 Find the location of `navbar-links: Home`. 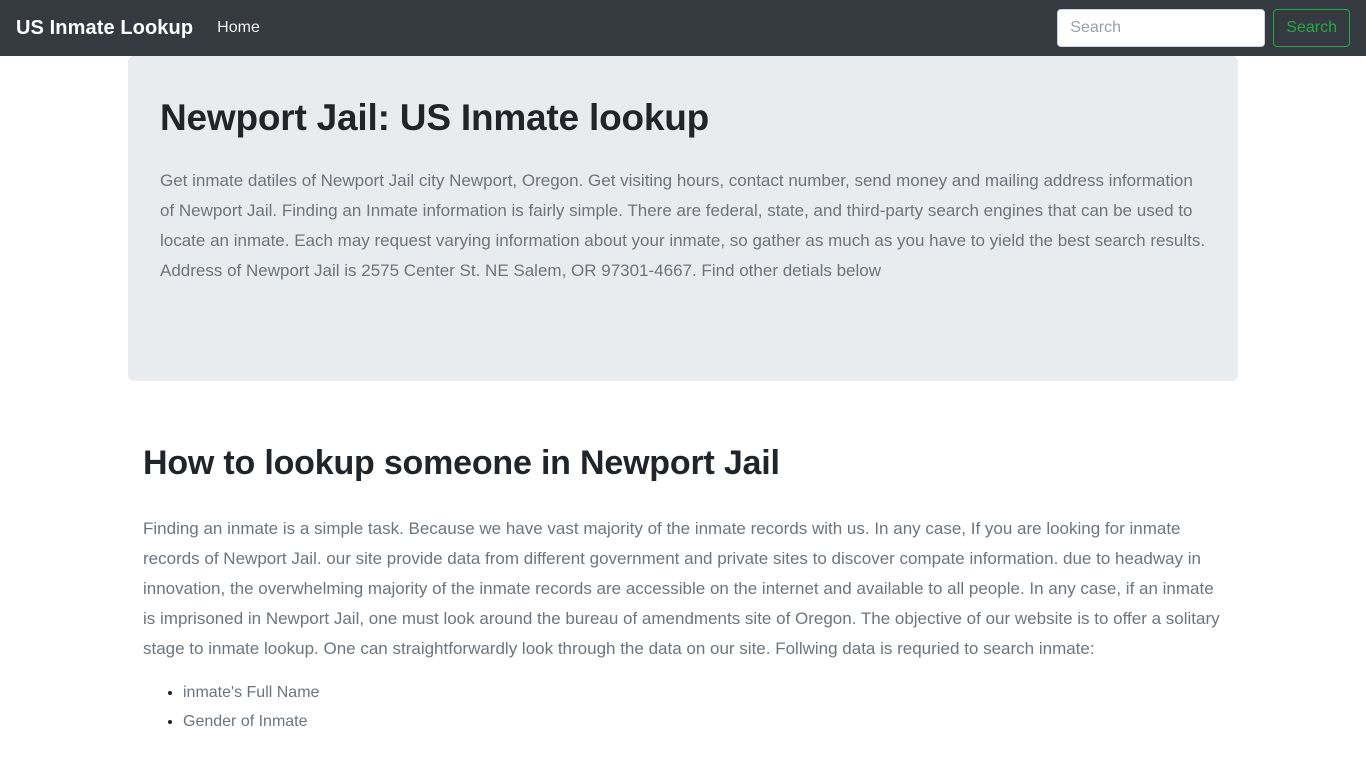

navbar-links: Home is located at coordinates (238, 28).